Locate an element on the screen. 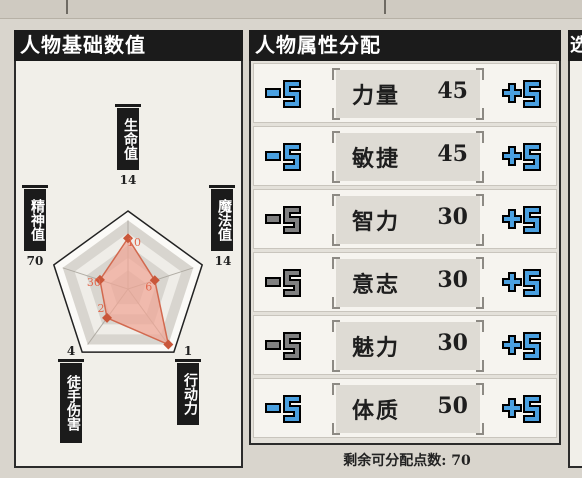 This screenshot has height=478, width=582. stat-value-mp: 14 is located at coordinates (223, 261).